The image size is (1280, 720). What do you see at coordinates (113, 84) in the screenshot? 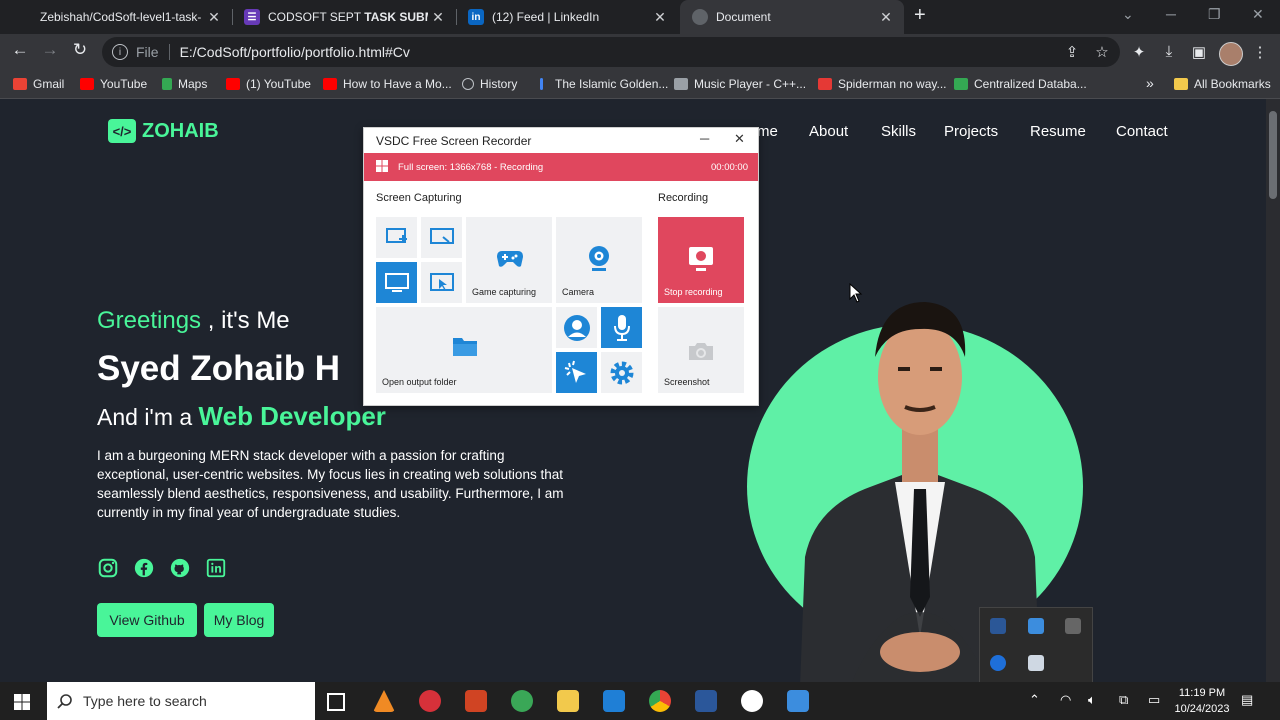
I see `bookmark-youtube: YouTube` at bounding box center [113, 84].